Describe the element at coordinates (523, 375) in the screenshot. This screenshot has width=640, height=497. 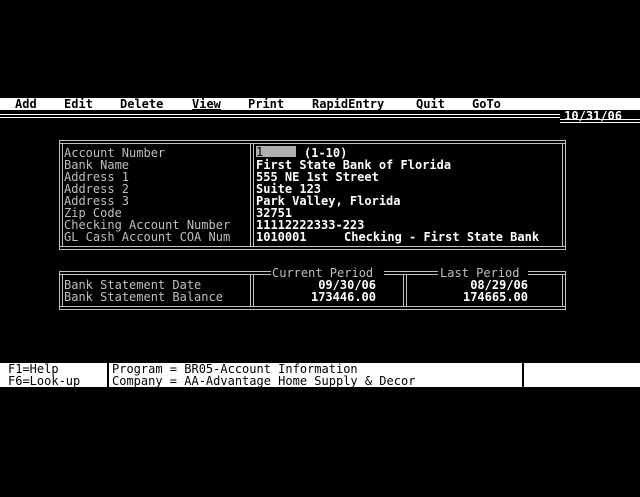
I see `status-divider-right` at that location.